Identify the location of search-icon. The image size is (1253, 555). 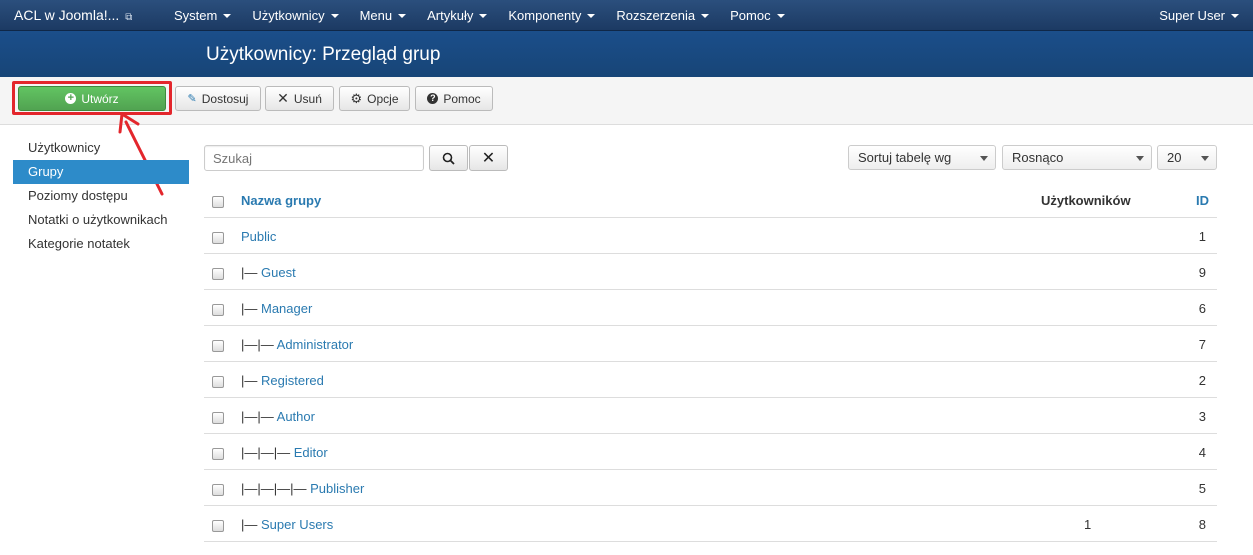
(448, 158).